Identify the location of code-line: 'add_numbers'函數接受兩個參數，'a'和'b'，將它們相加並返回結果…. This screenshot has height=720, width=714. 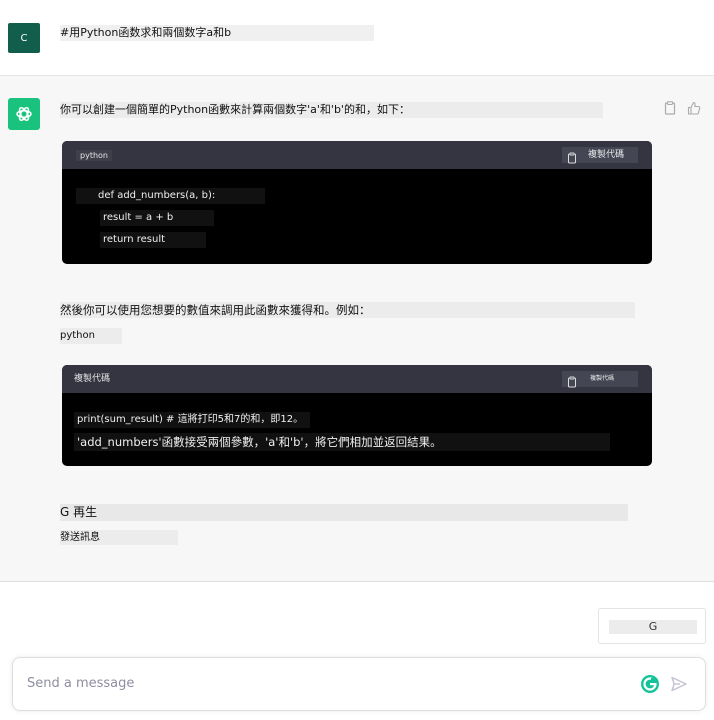
(342, 442).